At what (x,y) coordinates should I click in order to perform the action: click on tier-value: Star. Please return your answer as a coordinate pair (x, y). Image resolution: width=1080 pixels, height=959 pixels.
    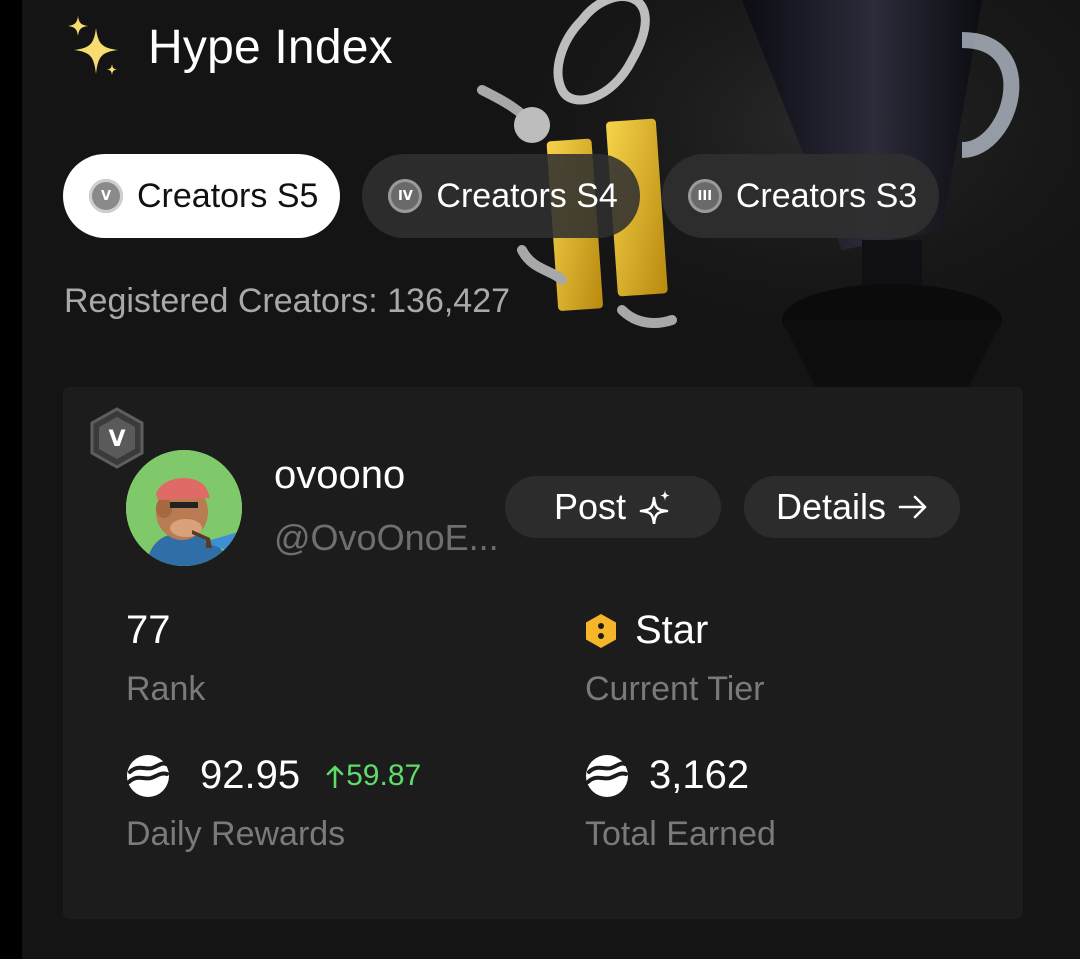
    Looking at the image, I should click on (646, 630).